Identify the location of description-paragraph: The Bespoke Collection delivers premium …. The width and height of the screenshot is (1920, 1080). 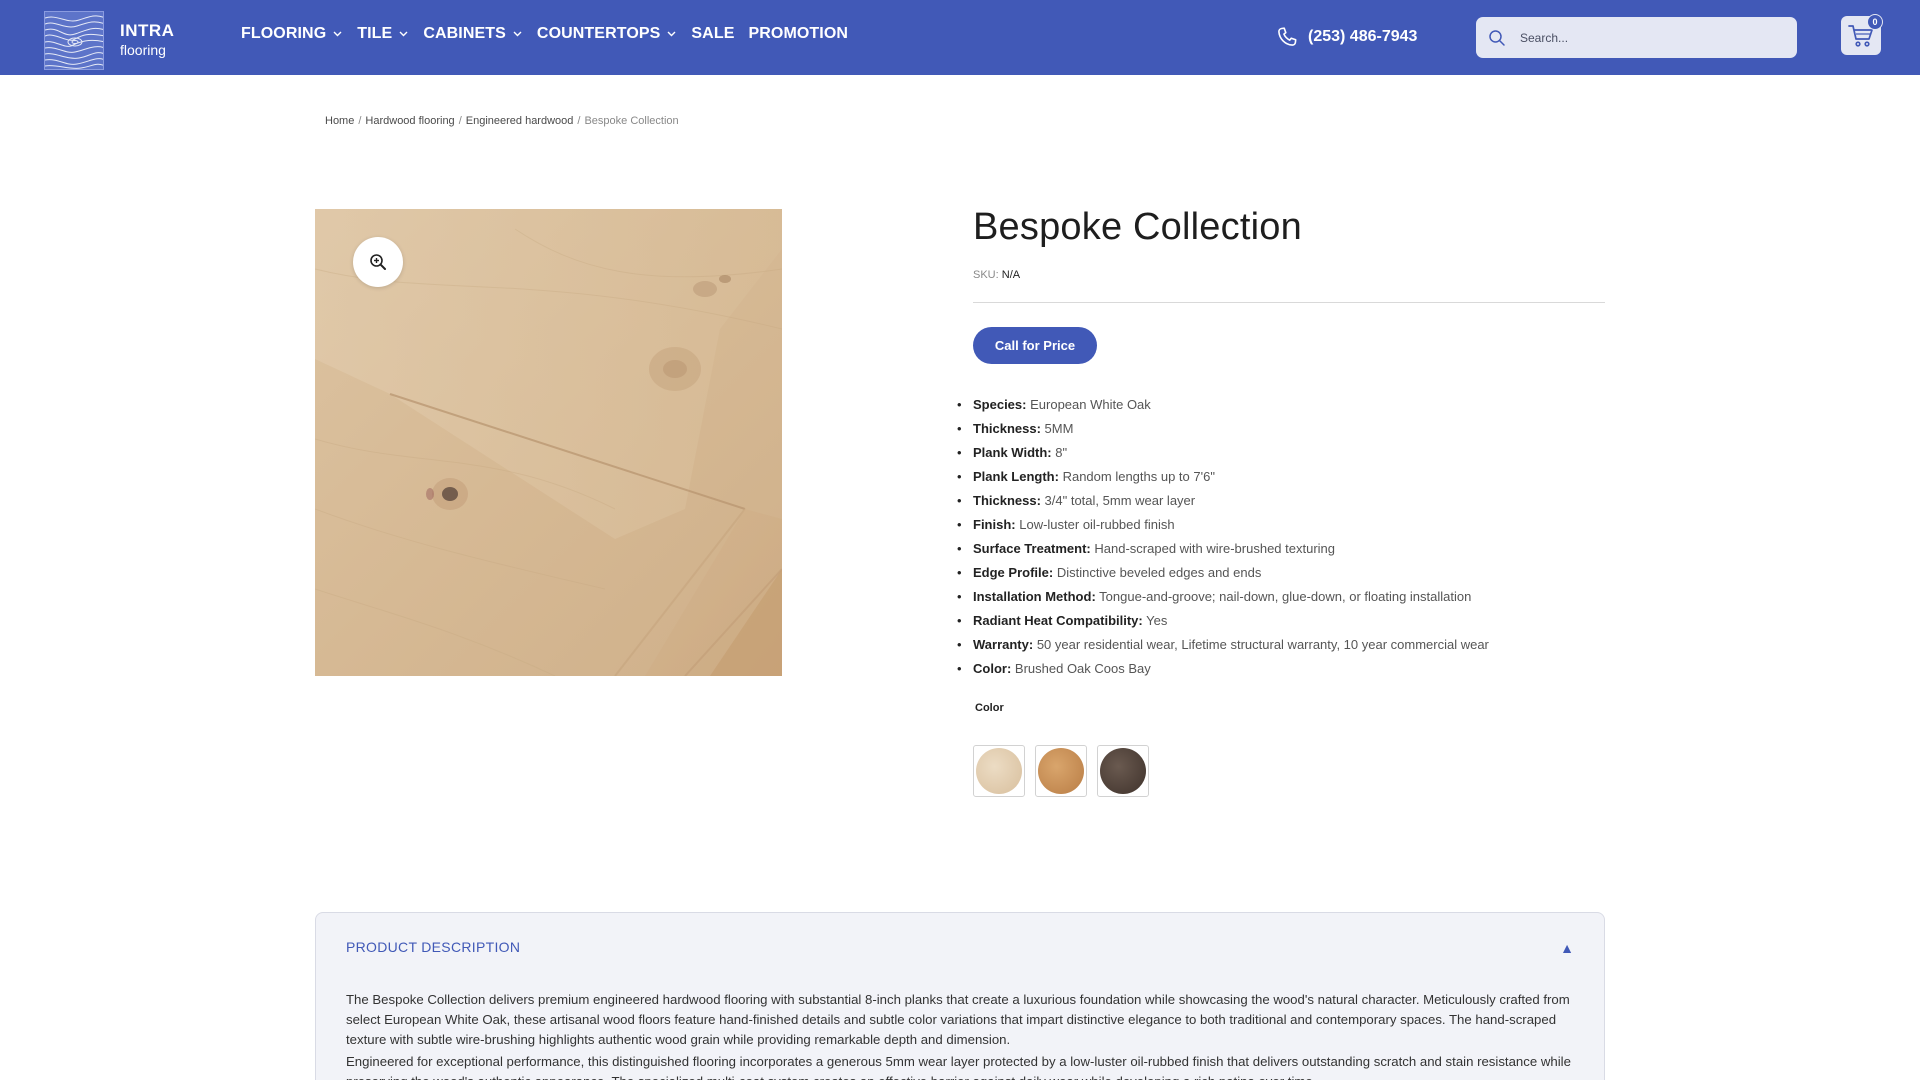
(958, 1019).